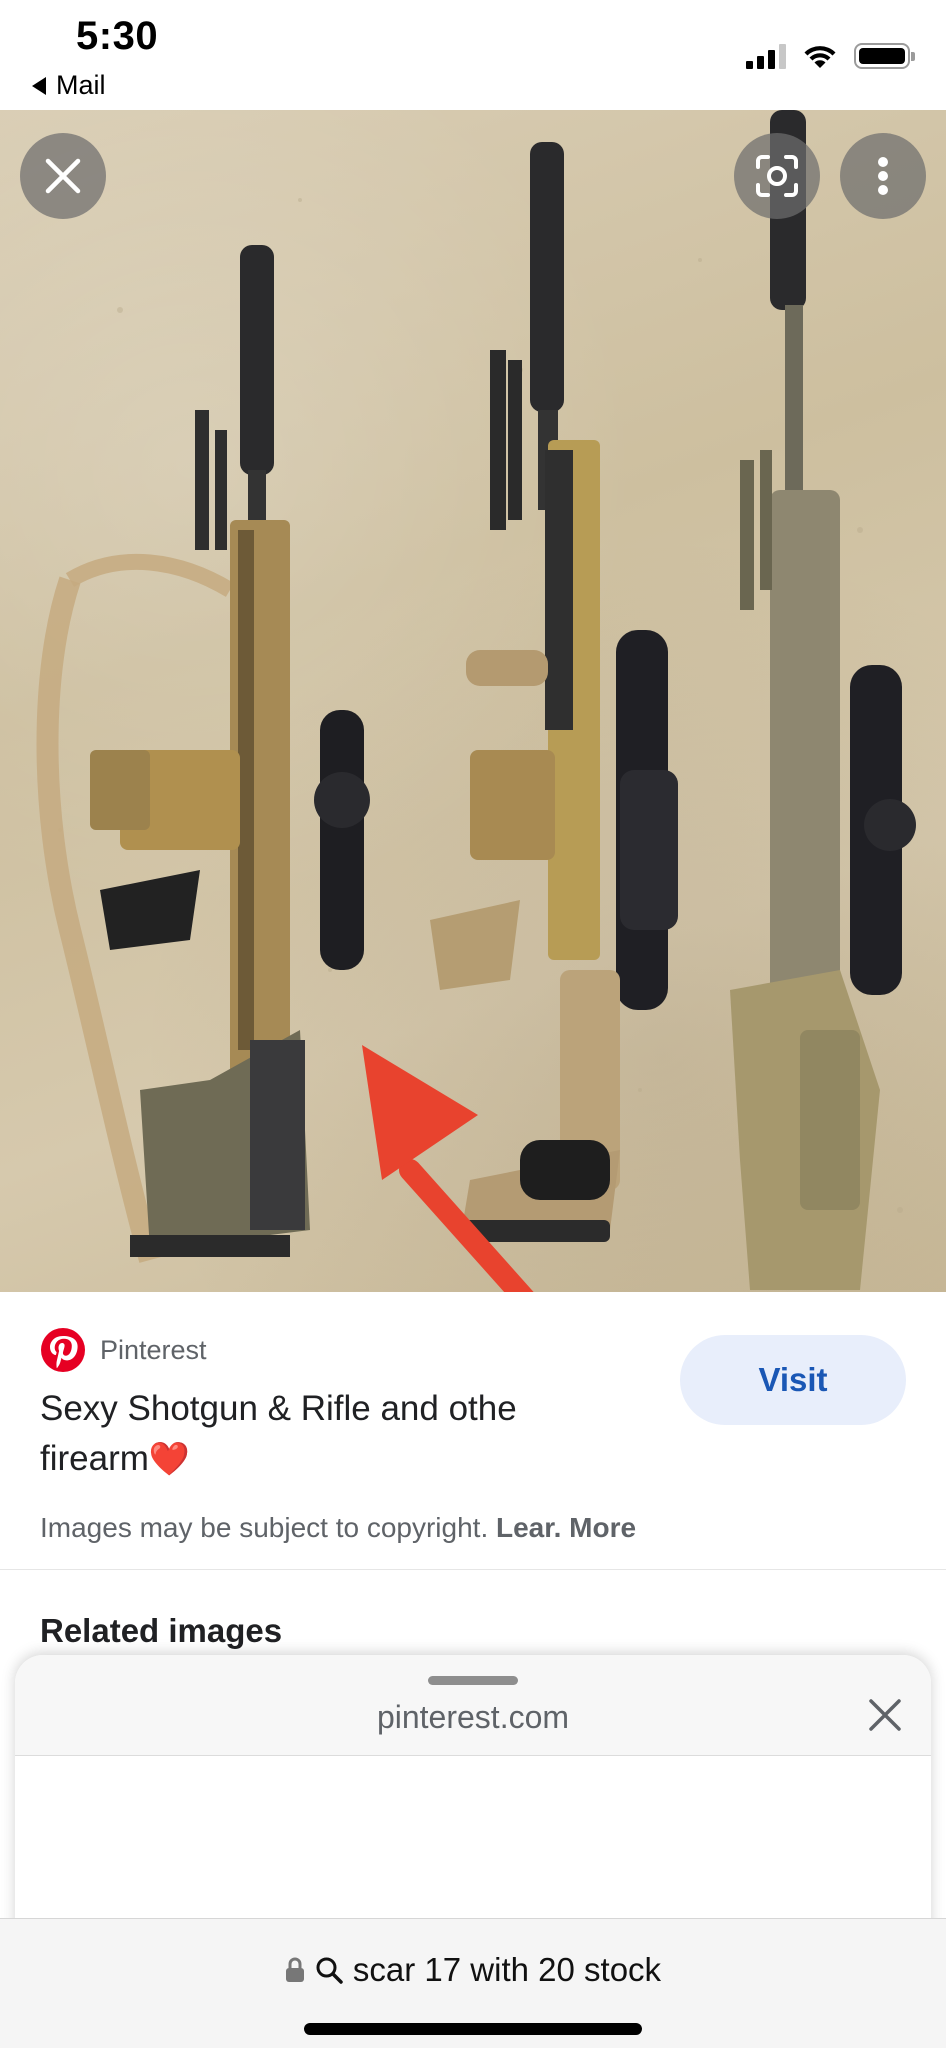 Image resolution: width=946 pixels, height=2048 pixels. What do you see at coordinates (268, 1527) in the screenshot?
I see `copyright-text: Images may be subject to copyright.` at bounding box center [268, 1527].